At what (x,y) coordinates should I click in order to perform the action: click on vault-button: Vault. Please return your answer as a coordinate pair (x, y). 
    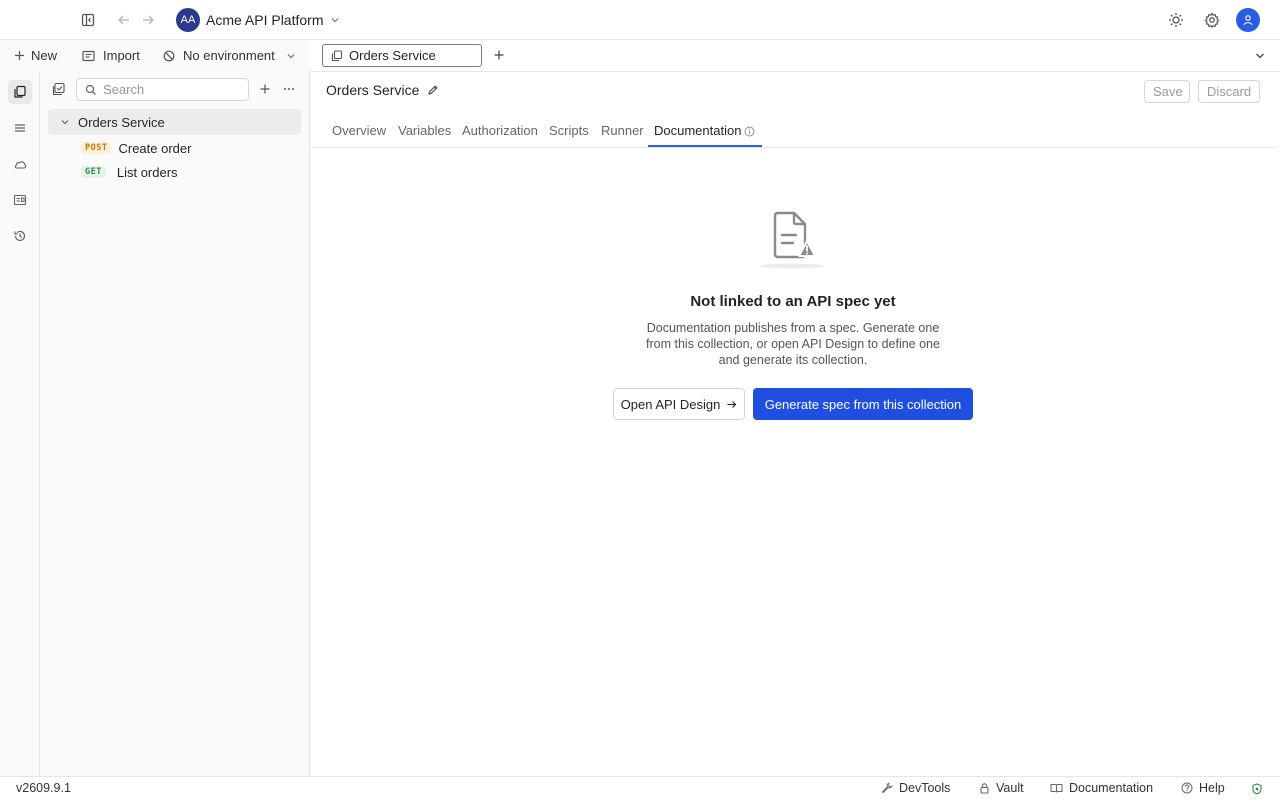
    Looking at the image, I should click on (1001, 788).